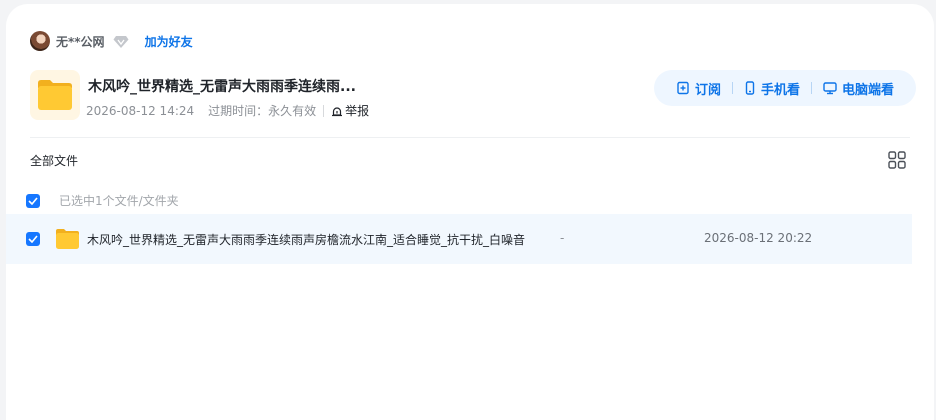 The height and width of the screenshot is (420, 936). I want to click on mobile-view-button: 手机看, so click(772, 88).